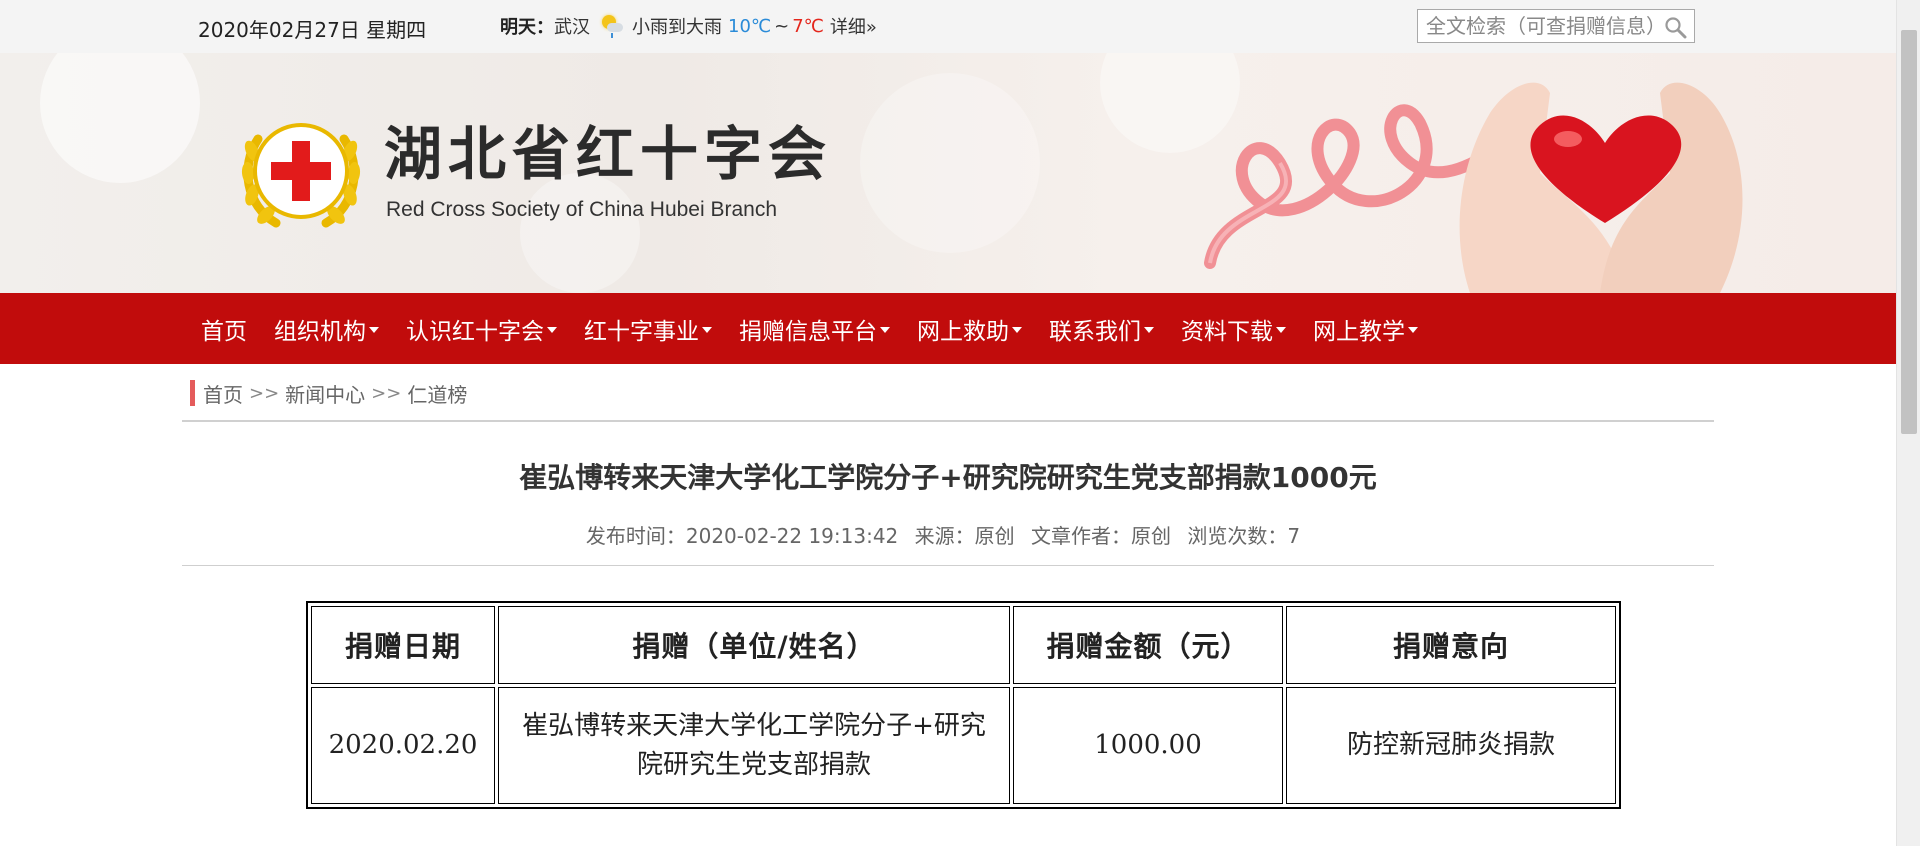  Describe the element at coordinates (312, 30) in the screenshot. I see `current-date: 2020年02月27日 星期四` at that location.